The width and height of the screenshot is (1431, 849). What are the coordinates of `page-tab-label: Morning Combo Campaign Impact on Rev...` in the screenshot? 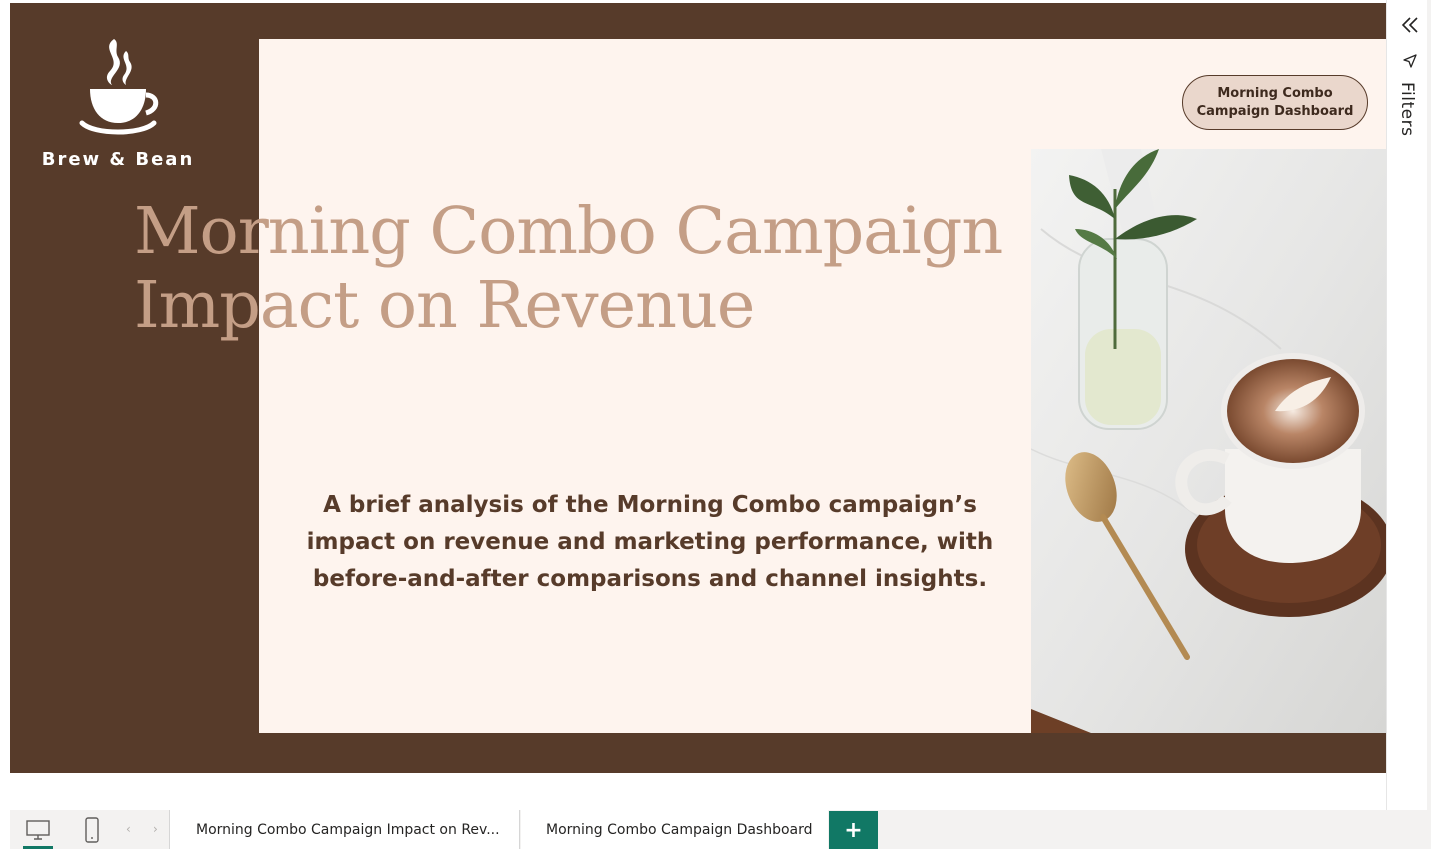 It's located at (348, 829).